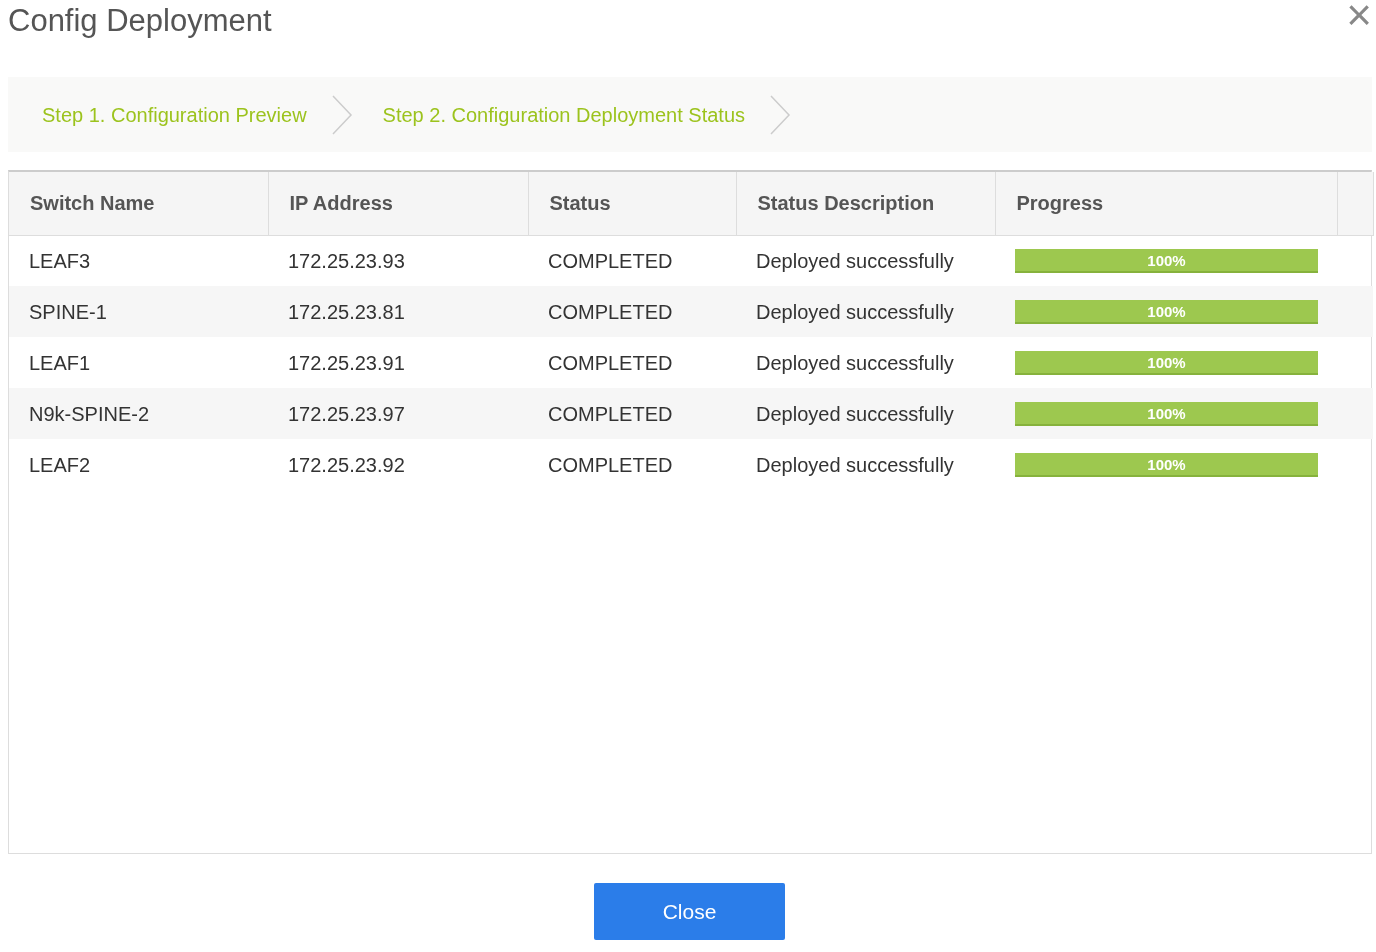 Image resolution: width=1376 pixels, height=952 pixels. What do you see at coordinates (398, 260) in the screenshot?
I see `table-cell: 172.25.23.93` at bounding box center [398, 260].